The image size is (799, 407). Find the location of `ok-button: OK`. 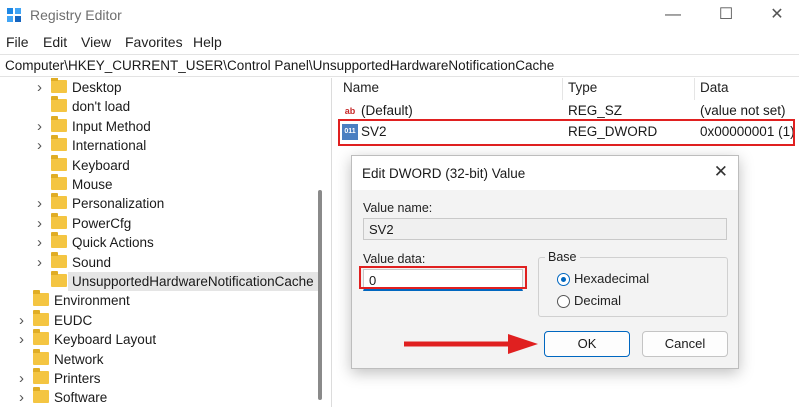

ok-button: OK is located at coordinates (587, 344).